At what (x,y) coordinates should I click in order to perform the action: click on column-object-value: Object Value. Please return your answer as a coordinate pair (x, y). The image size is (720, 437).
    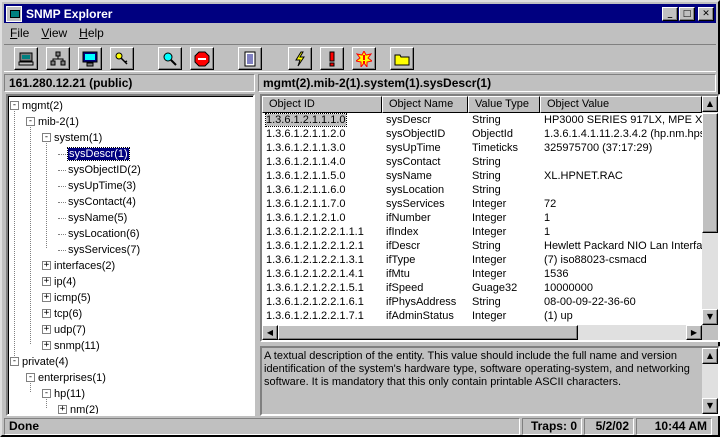
    Looking at the image, I should click on (621, 104).